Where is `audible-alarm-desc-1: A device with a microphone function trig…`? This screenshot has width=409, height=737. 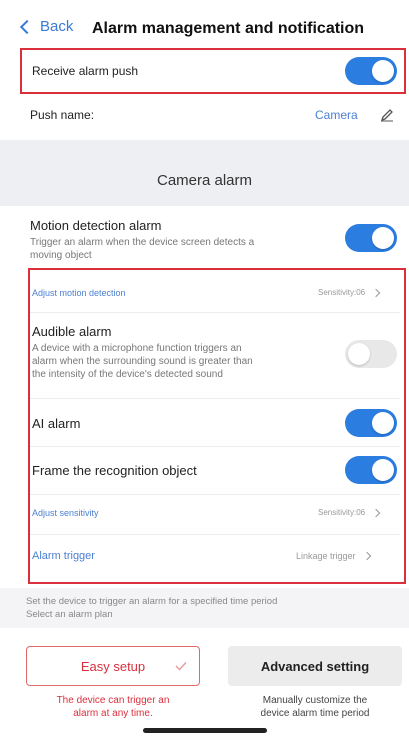 audible-alarm-desc-1: A device with a microphone function trig… is located at coordinates (137, 348).